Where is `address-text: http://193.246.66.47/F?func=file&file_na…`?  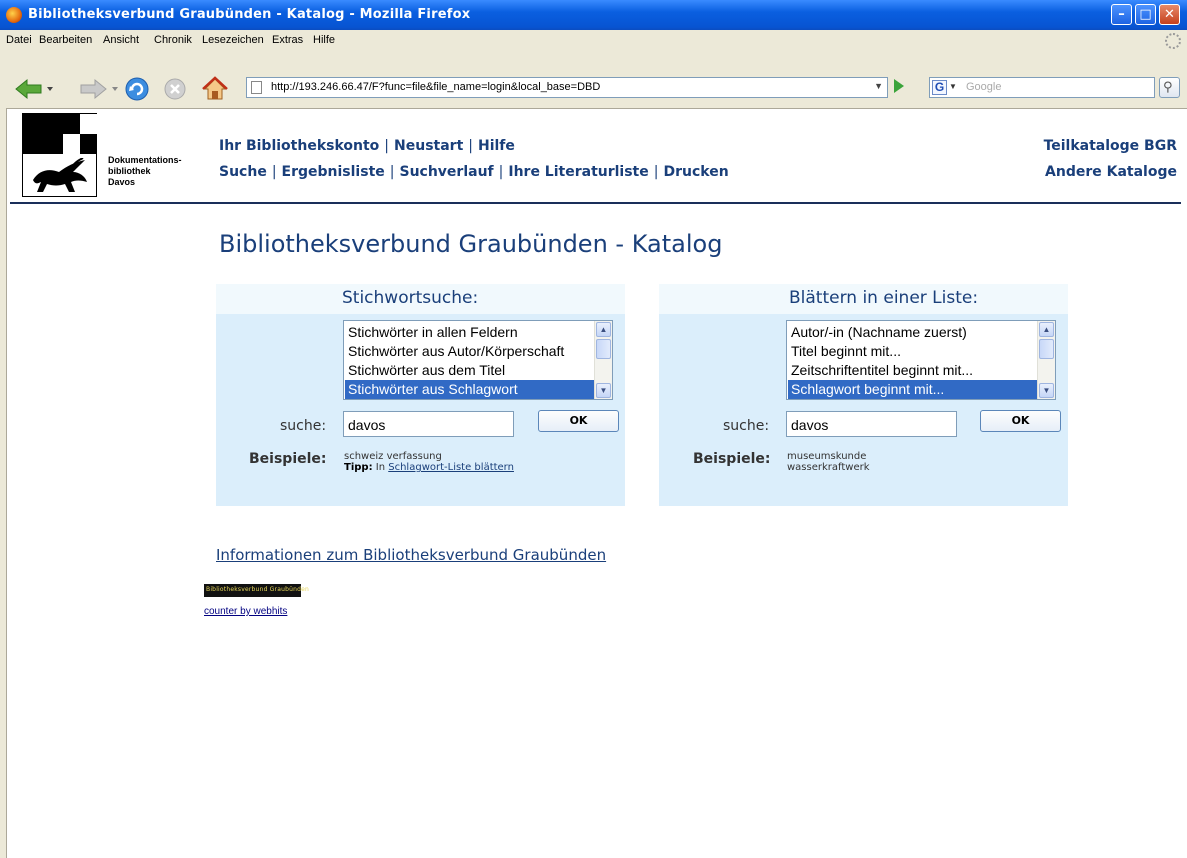 address-text: http://193.246.66.47/F?func=file&file_na… is located at coordinates (435, 87).